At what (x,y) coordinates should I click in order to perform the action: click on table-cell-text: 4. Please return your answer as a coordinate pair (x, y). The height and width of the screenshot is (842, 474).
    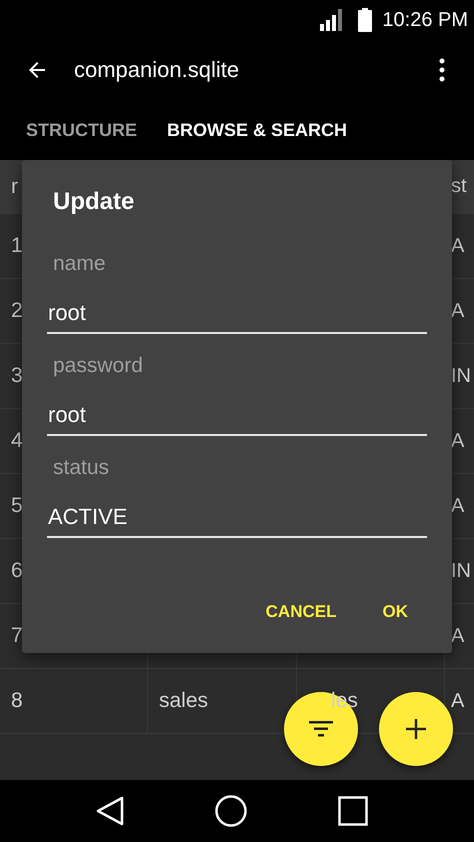
    Looking at the image, I should click on (16, 441).